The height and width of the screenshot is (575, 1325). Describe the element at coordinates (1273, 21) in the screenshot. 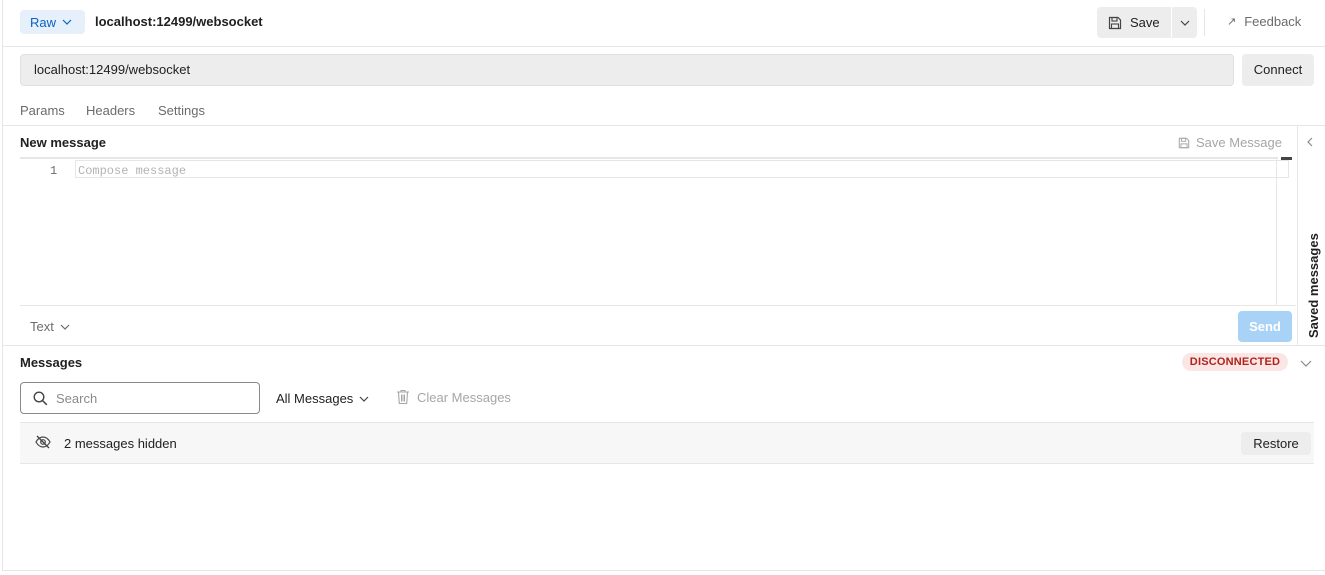

I see `feedback-label: Feedback` at that location.